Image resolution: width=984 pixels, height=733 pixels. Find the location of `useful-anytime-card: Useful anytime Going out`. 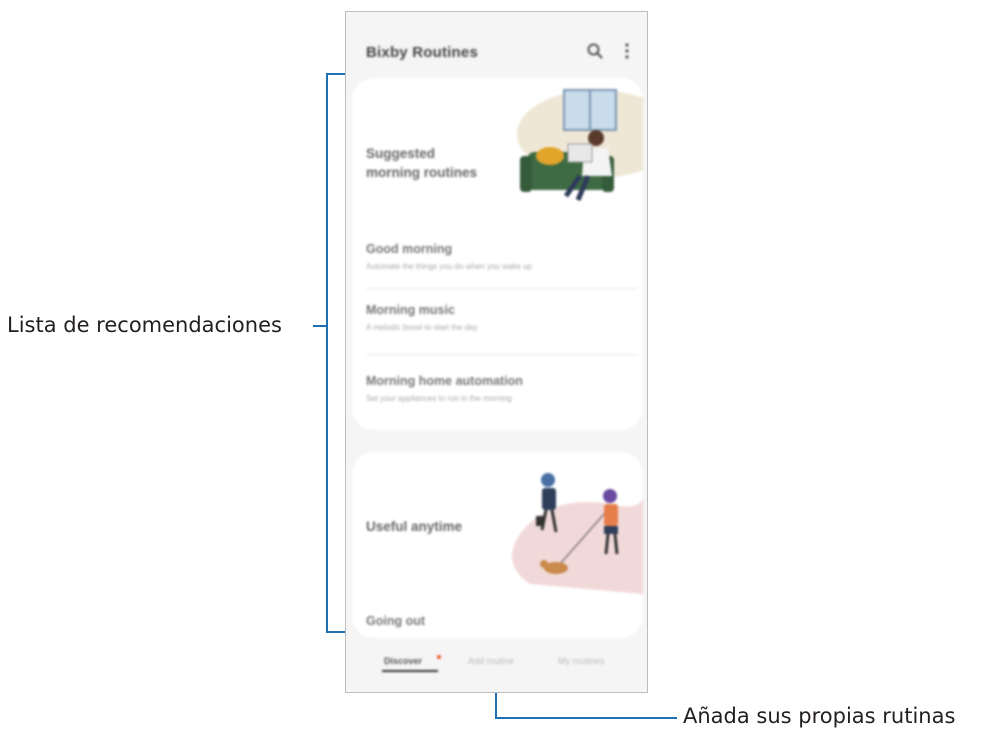

useful-anytime-card: Useful anytime Going out is located at coordinates (497, 545).